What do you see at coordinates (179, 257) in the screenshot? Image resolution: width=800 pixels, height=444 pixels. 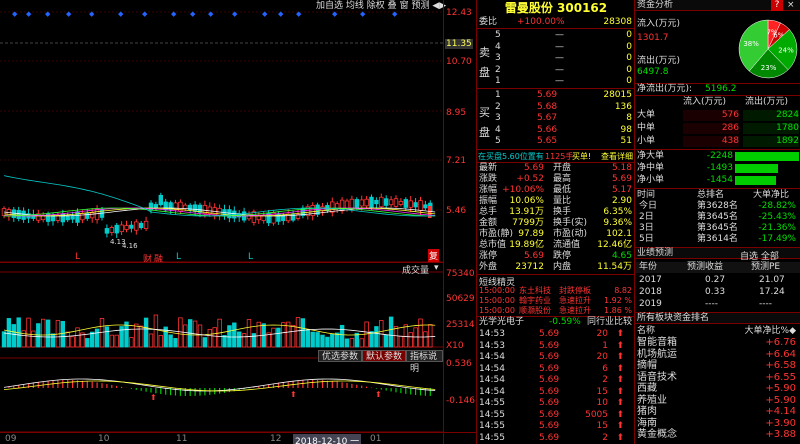 I see `chart-marker-l2: L` at bounding box center [179, 257].